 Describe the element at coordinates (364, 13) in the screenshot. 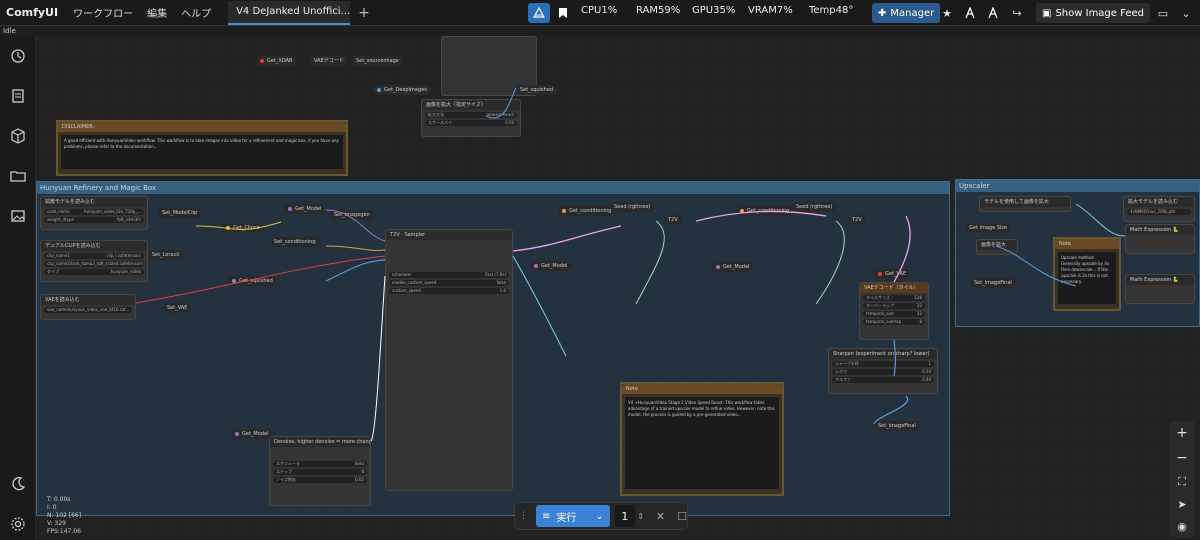

I see `new-tab-button: +` at that location.